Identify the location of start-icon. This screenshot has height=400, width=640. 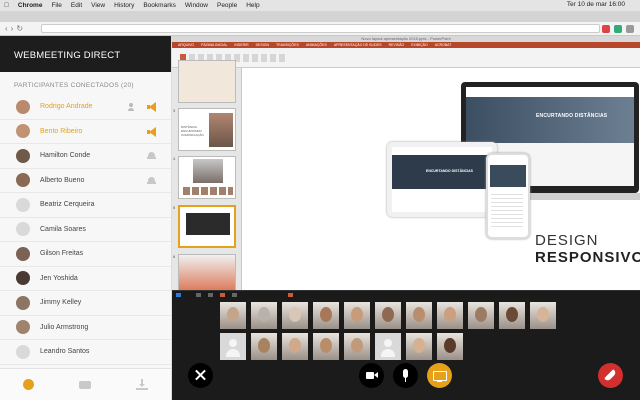
(178, 295).